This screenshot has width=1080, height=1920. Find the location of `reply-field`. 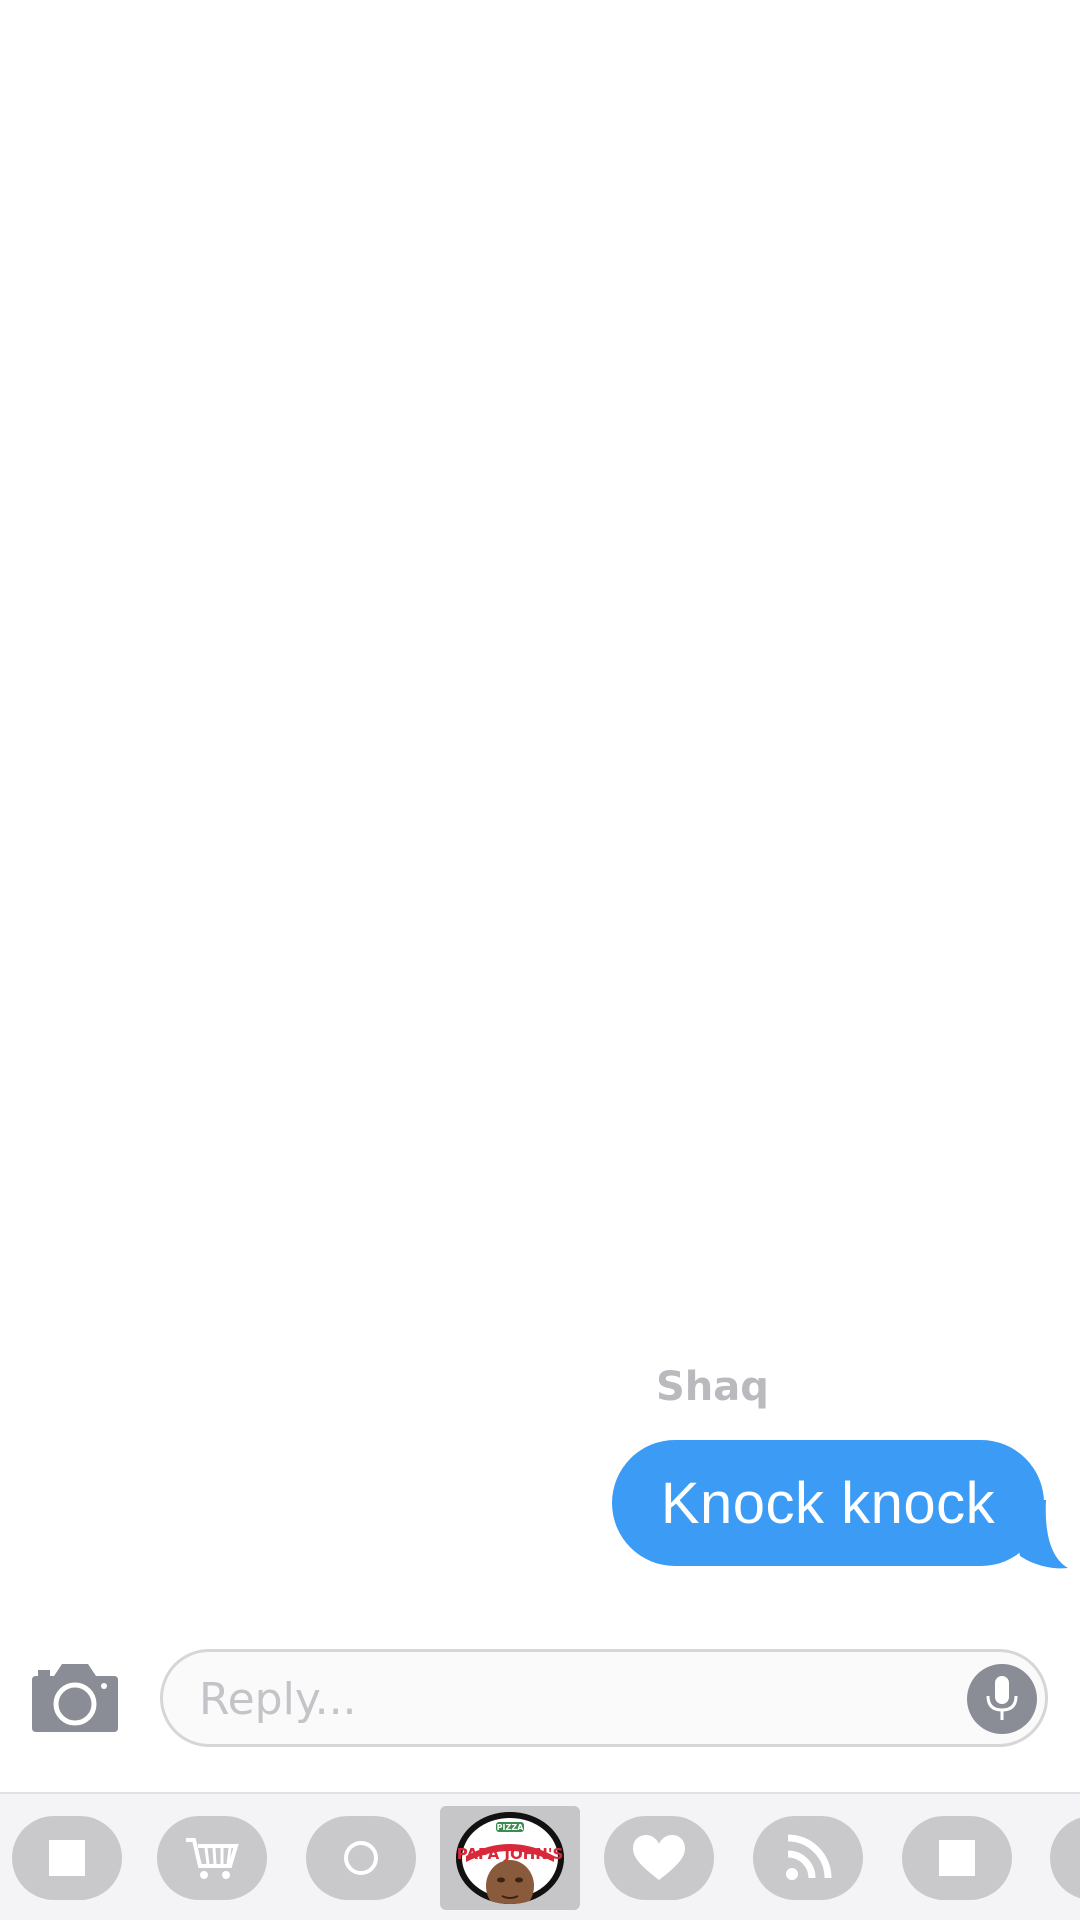

reply-field is located at coordinates (604, 1698).